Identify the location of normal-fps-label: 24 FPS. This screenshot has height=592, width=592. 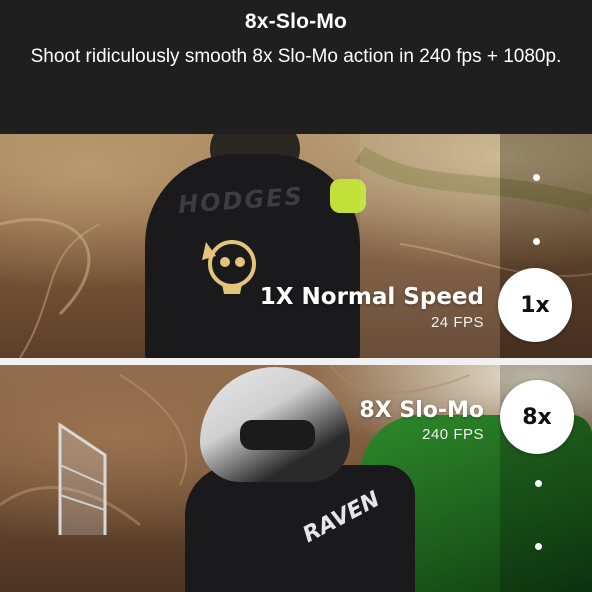
(457, 322).